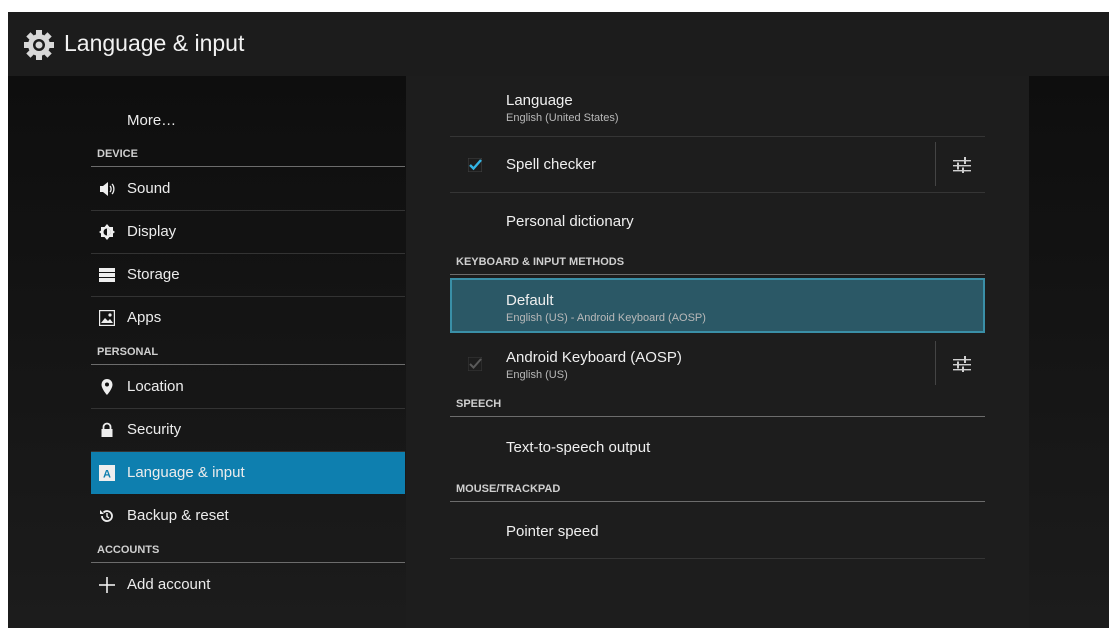  Describe the element at coordinates (594, 357) in the screenshot. I see `pref-title: Android Keyboard (AOSP)` at that location.